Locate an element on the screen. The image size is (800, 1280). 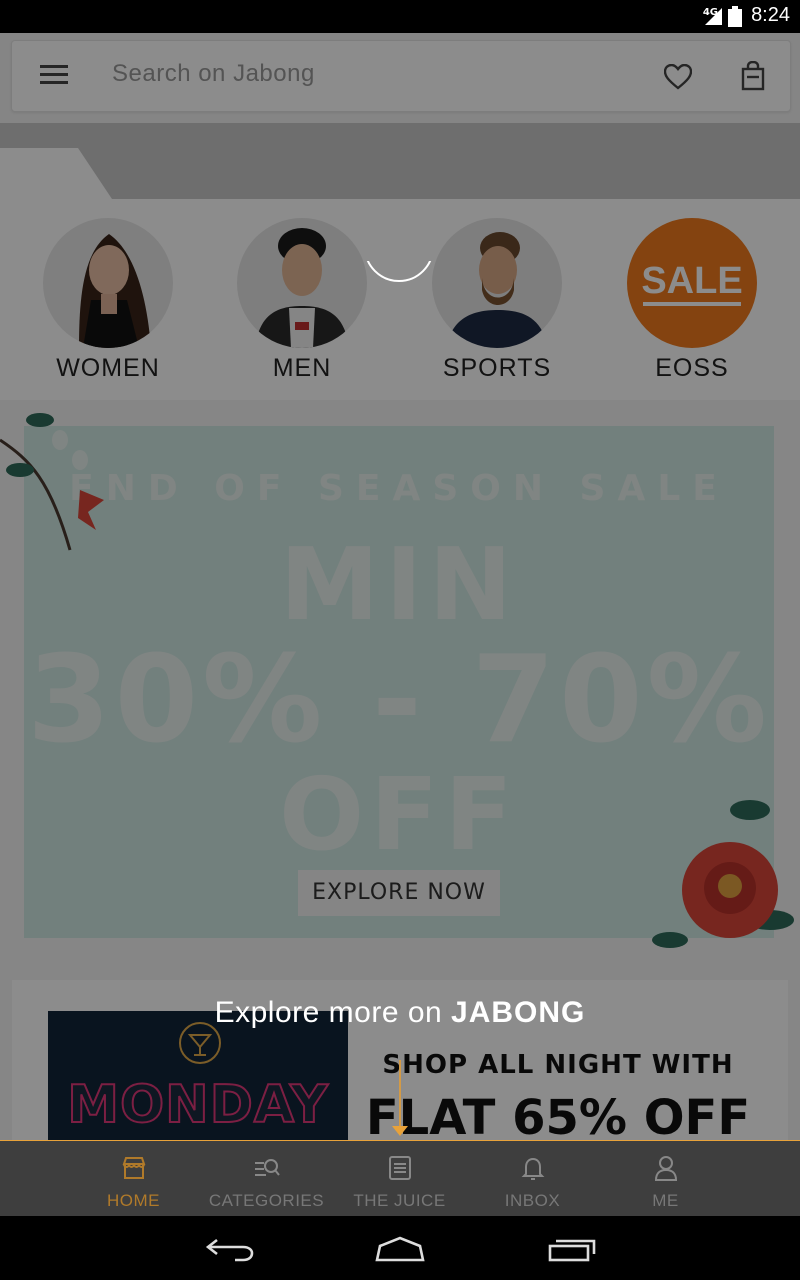
nav-label: ME is located at coordinates (665, 1200).